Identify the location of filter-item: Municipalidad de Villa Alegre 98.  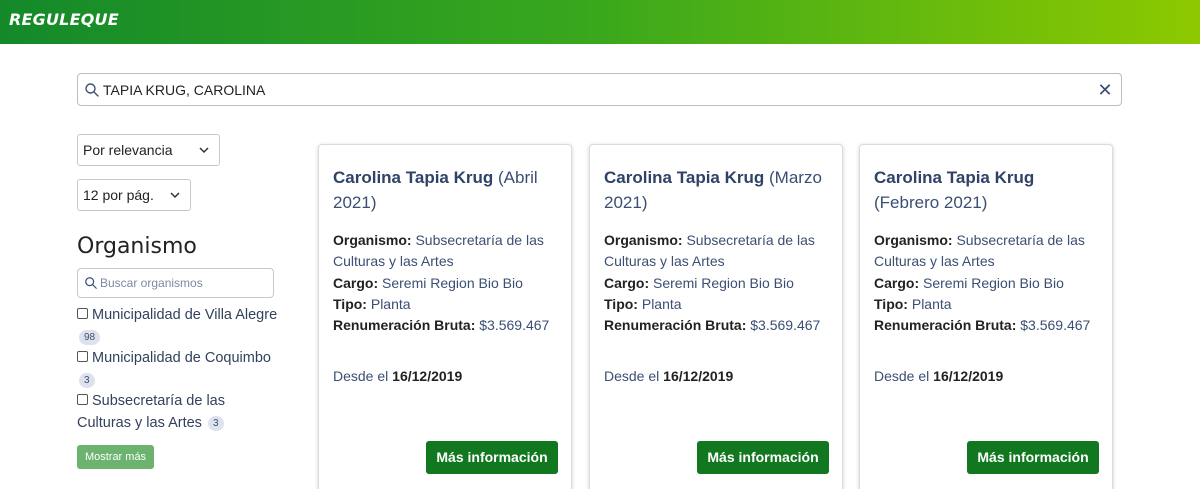
(179, 326).